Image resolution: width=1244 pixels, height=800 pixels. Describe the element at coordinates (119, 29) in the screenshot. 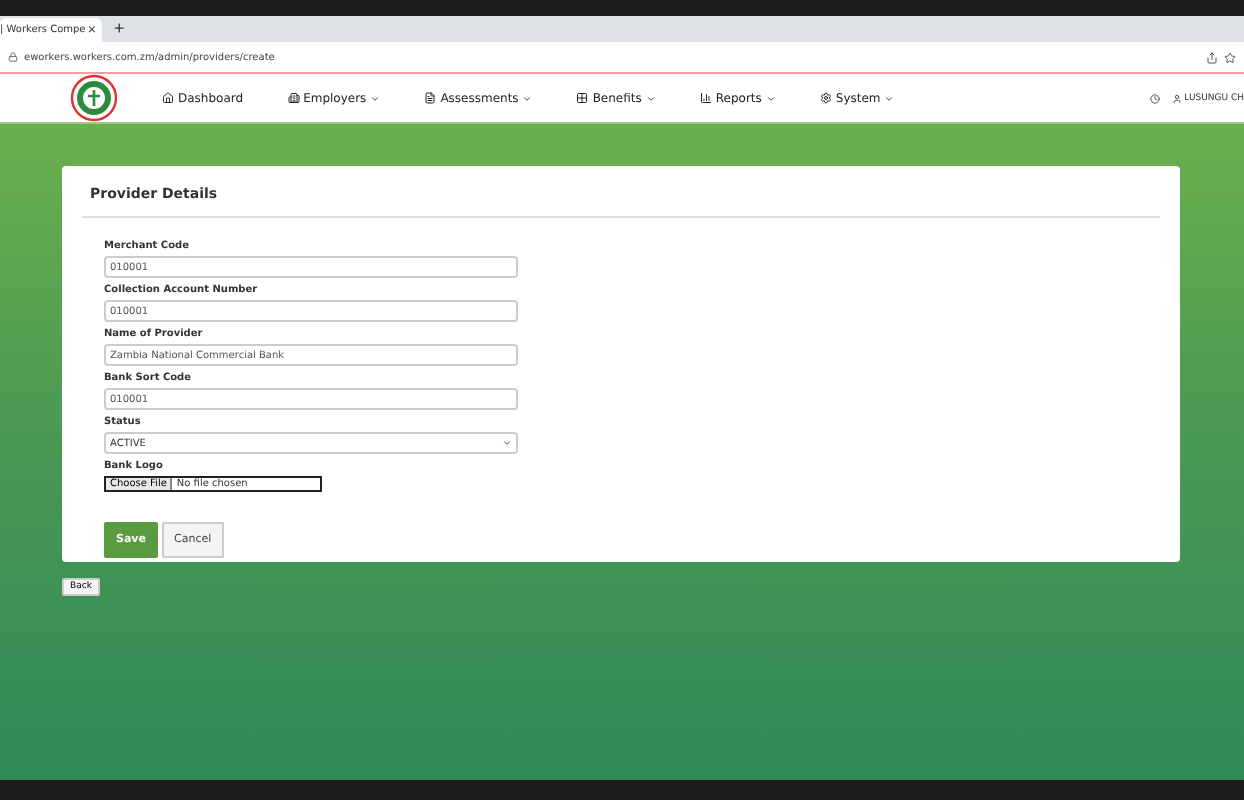

I see `new-tab-button: +` at that location.